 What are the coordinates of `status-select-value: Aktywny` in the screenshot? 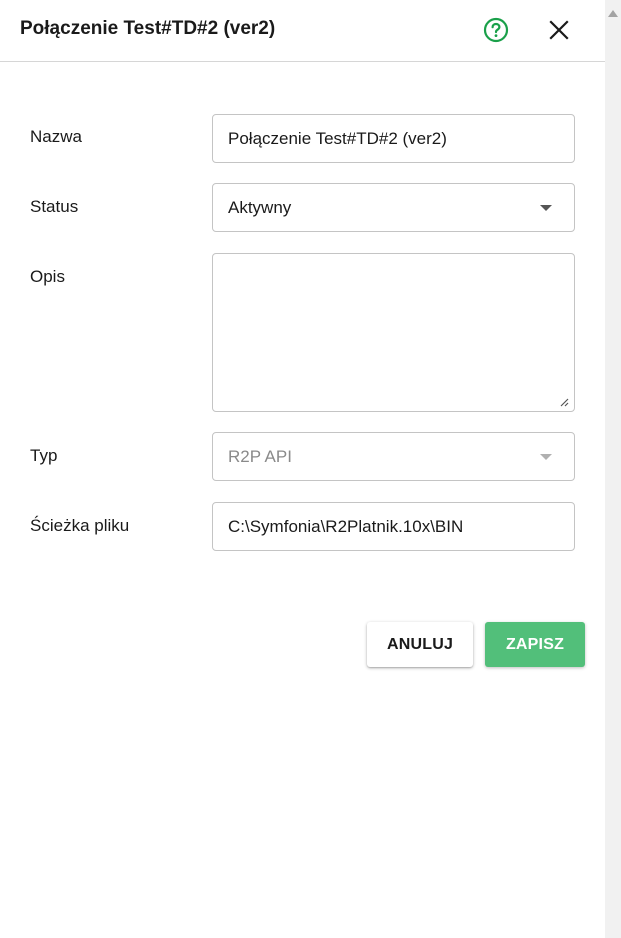 It's located at (260, 207).